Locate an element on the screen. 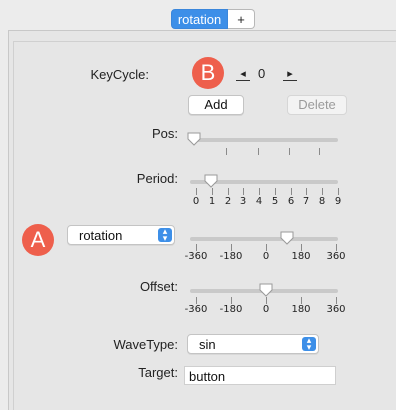 The width and height of the screenshot is (396, 410). period-tick-label: 9 is located at coordinates (338, 201).